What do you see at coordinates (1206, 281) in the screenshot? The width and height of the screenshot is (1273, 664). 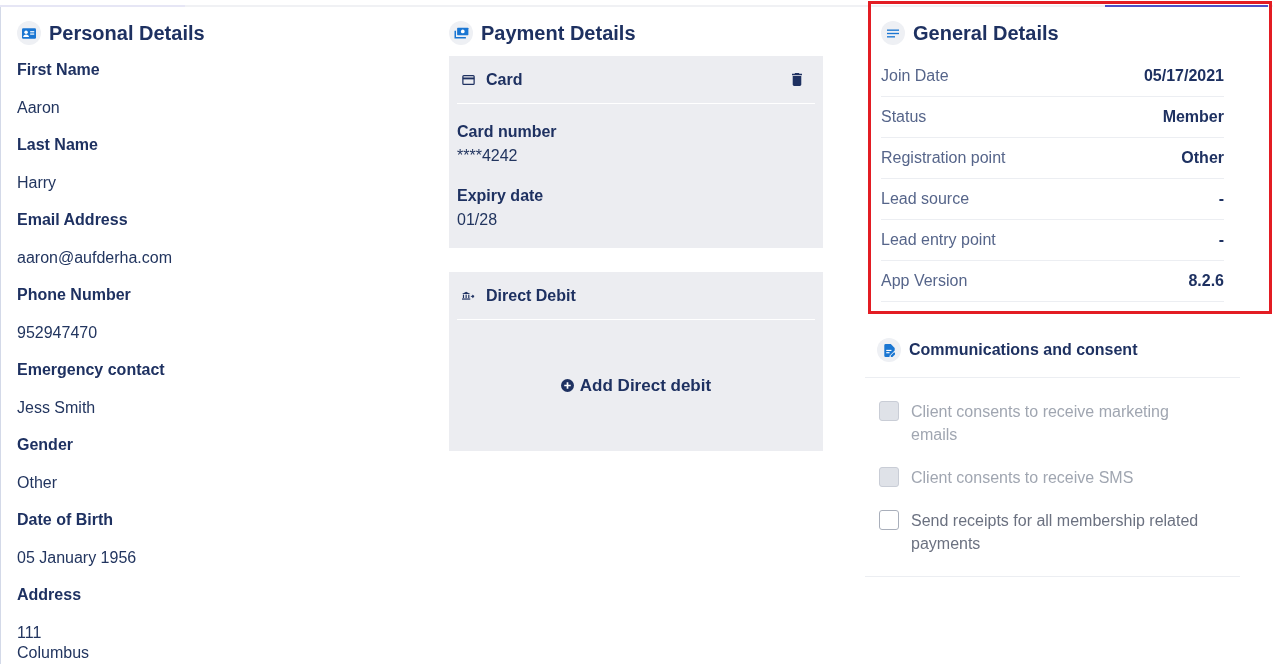 I see `detail-value: 8.2.6` at bounding box center [1206, 281].